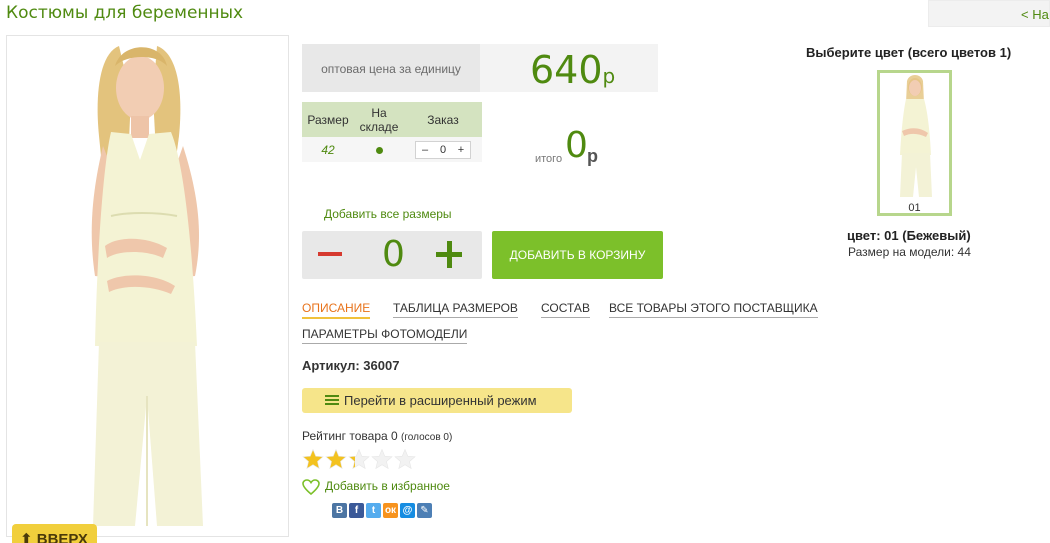  Describe the element at coordinates (455, 309) in the screenshot. I see `tab-size-table: ТАБЛИЦА РАЗМЕРОВ` at that location.